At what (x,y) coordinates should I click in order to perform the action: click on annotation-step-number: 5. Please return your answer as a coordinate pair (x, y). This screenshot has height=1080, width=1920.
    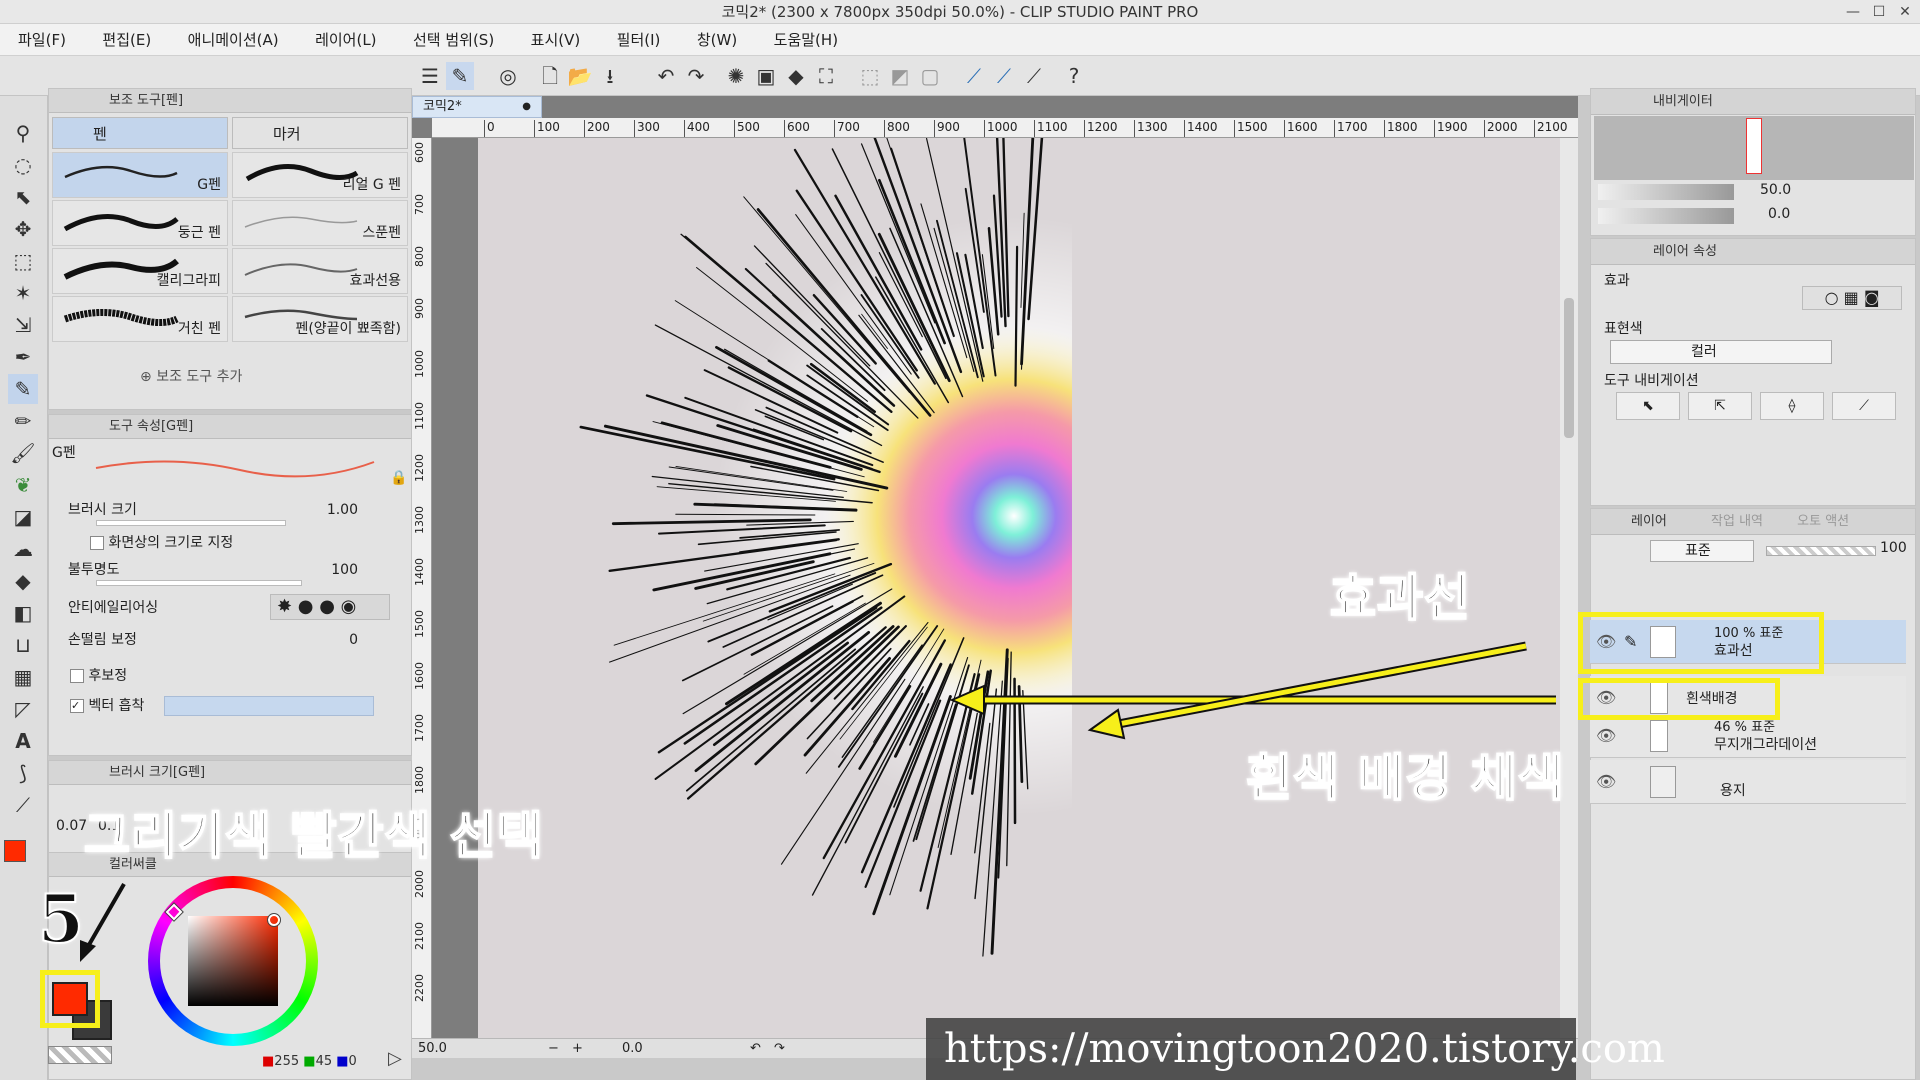
    Looking at the image, I should click on (61, 919).